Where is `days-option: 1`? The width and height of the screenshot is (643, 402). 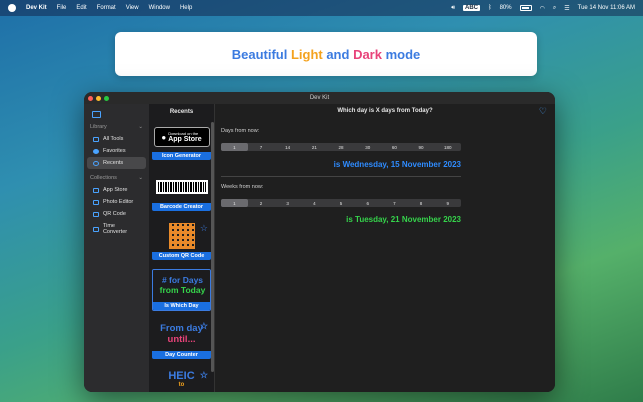 days-option: 1 is located at coordinates (234, 147).